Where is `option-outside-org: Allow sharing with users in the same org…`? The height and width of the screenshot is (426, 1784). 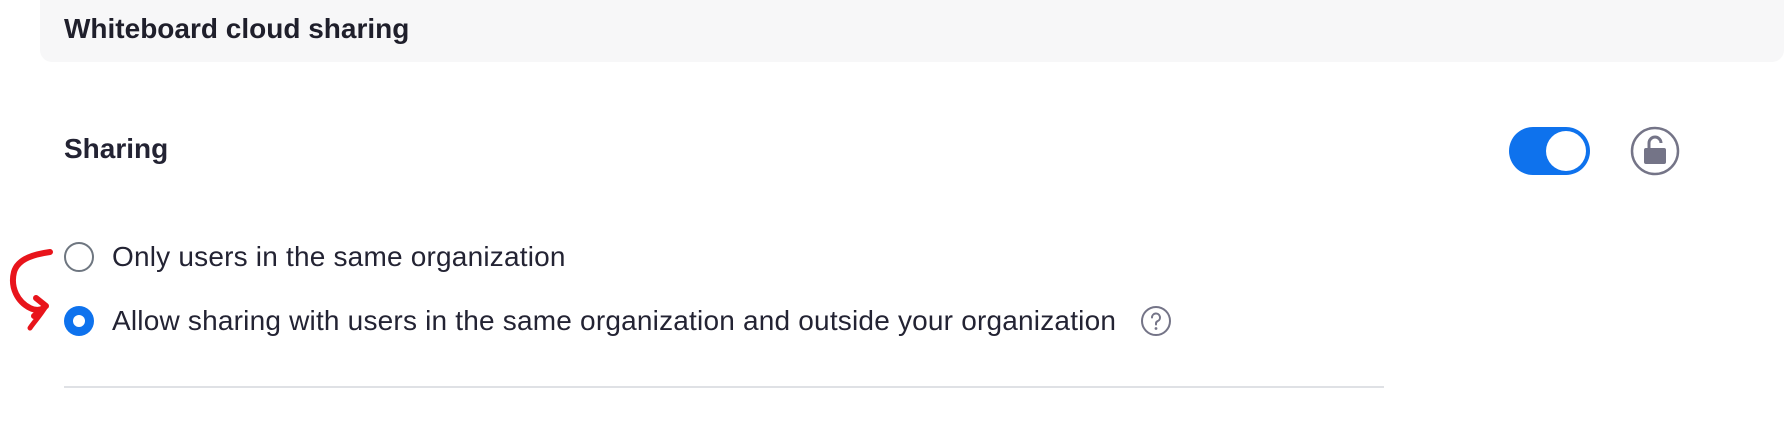
option-outside-org: Allow sharing with users in the same org… is located at coordinates (618, 321).